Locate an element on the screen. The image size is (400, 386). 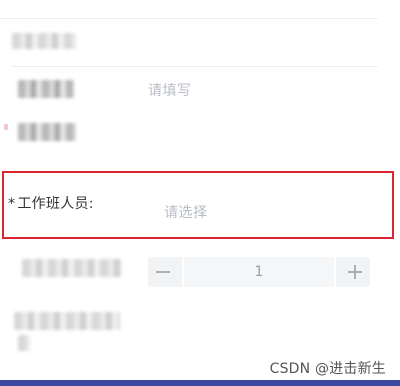
decrement-button is located at coordinates (163, 272).